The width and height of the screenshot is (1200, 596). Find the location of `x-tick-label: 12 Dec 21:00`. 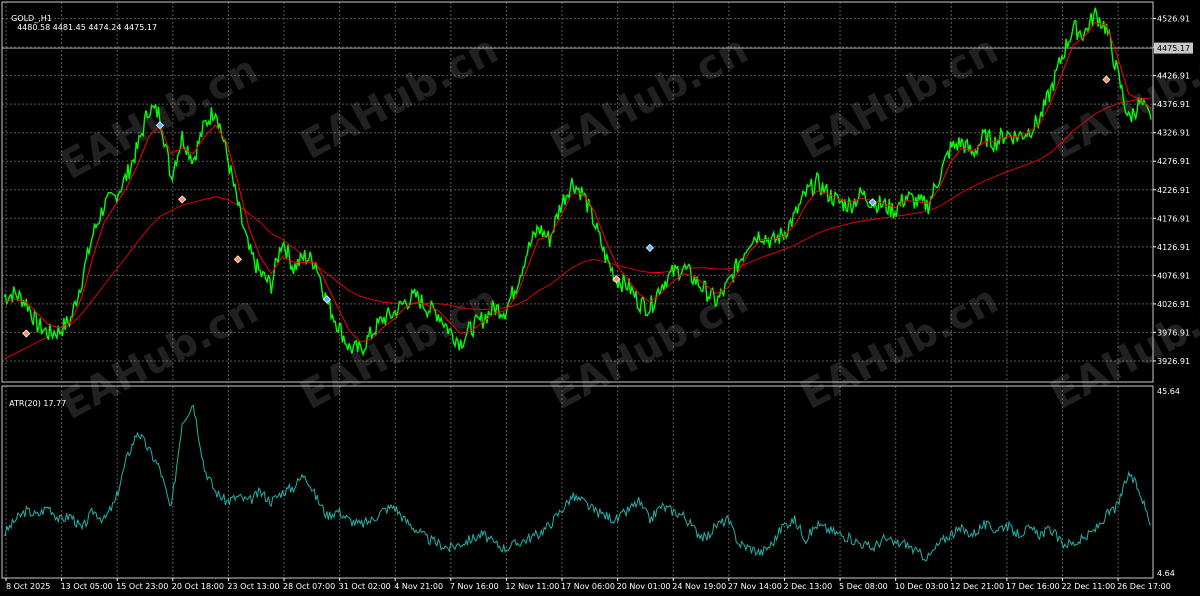

x-tick-label: 12 Dec 21:00 is located at coordinates (977, 586).